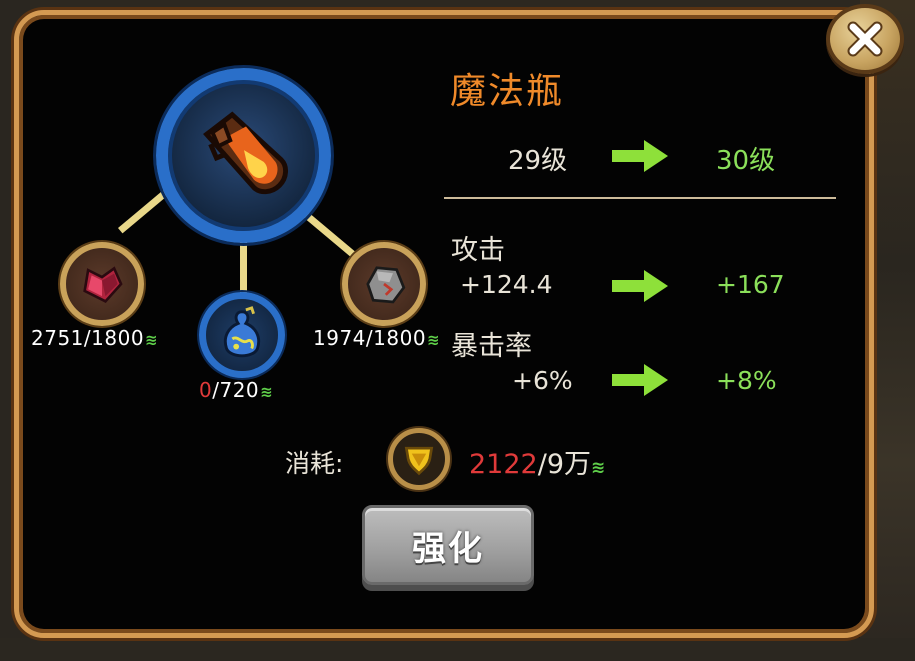  What do you see at coordinates (339, 338) in the screenshot?
I see `material-have: 1974` at bounding box center [339, 338].